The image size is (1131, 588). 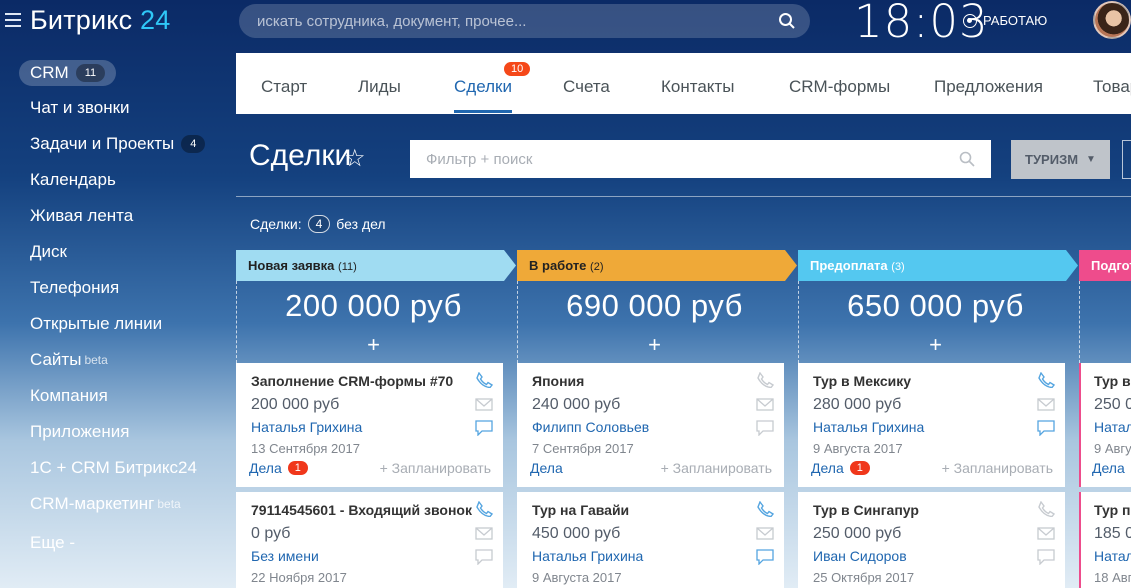 I want to click on sidebar-item-crm-marketing: CRM-маркетинг beta, so click(x=105, y=504).